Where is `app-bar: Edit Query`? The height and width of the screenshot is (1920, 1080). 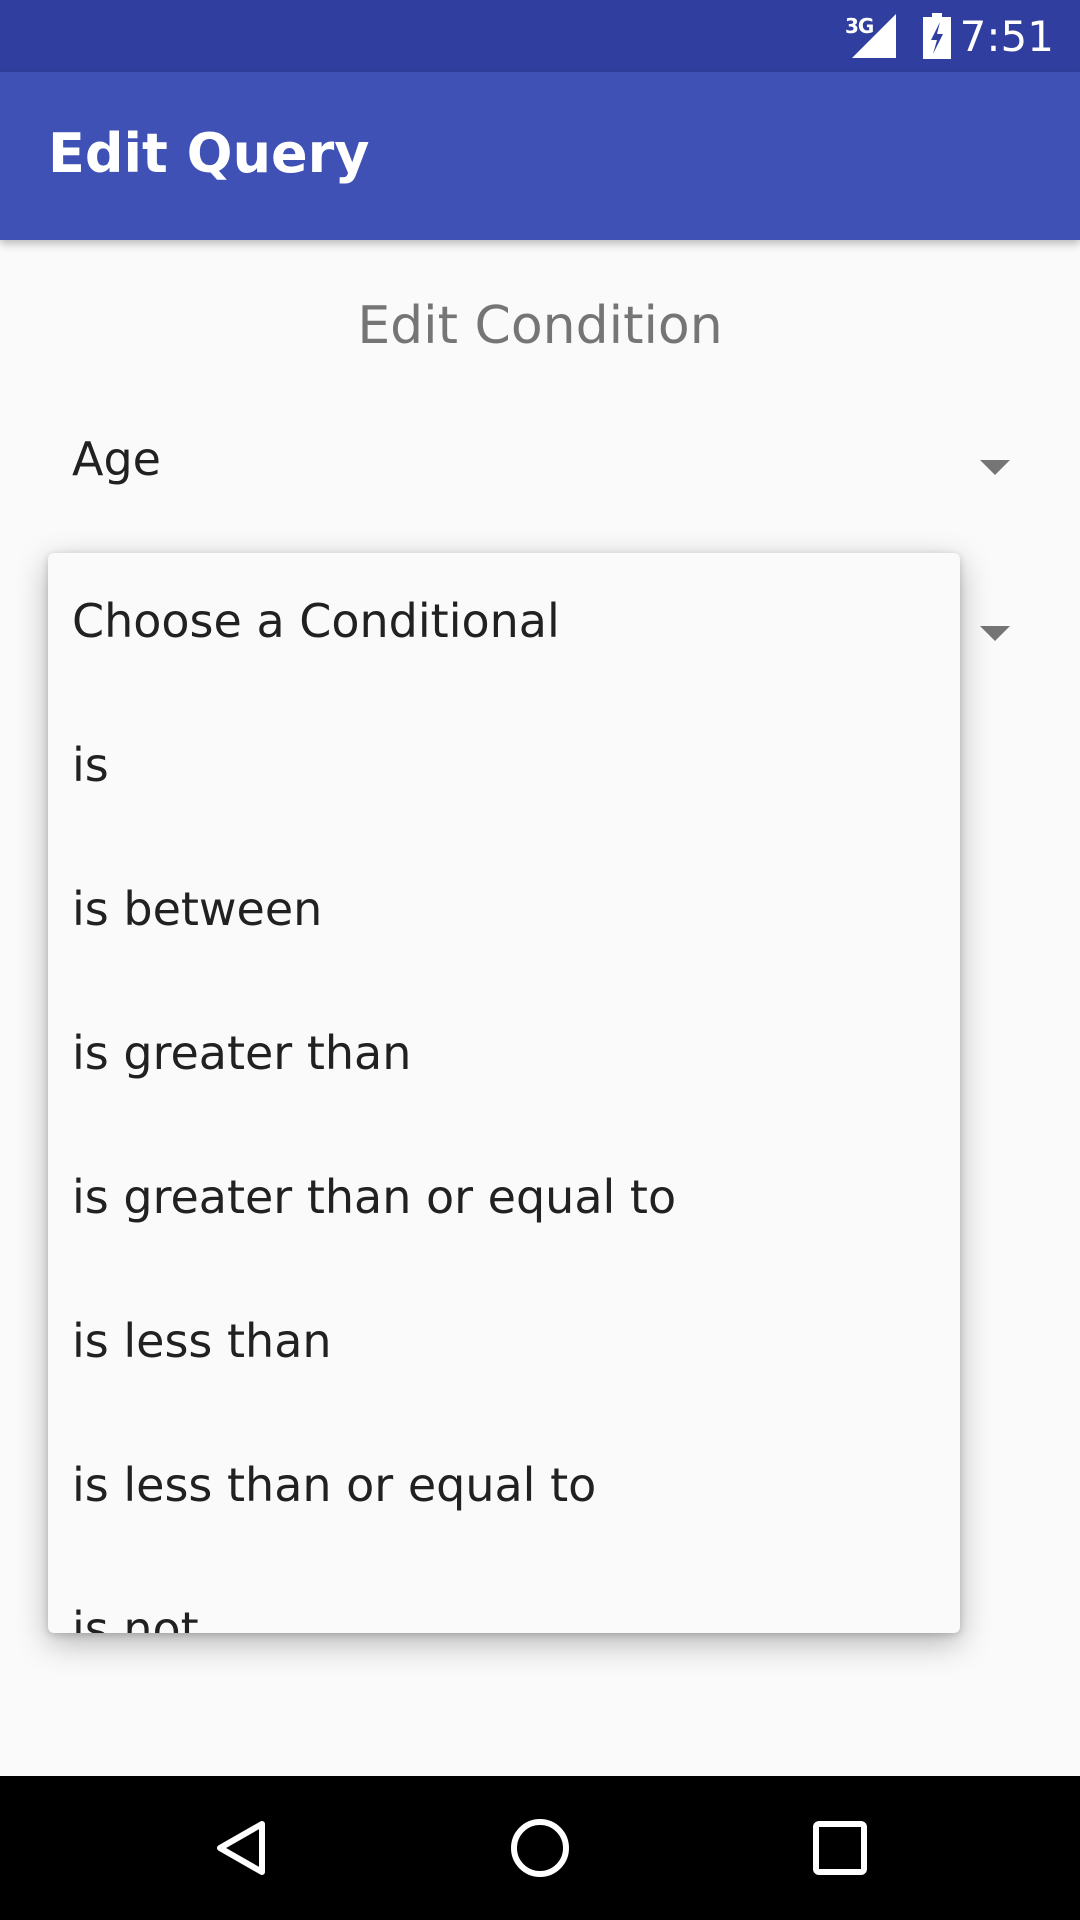
app-bar: Edit Query is located at coordinates (540, 156).